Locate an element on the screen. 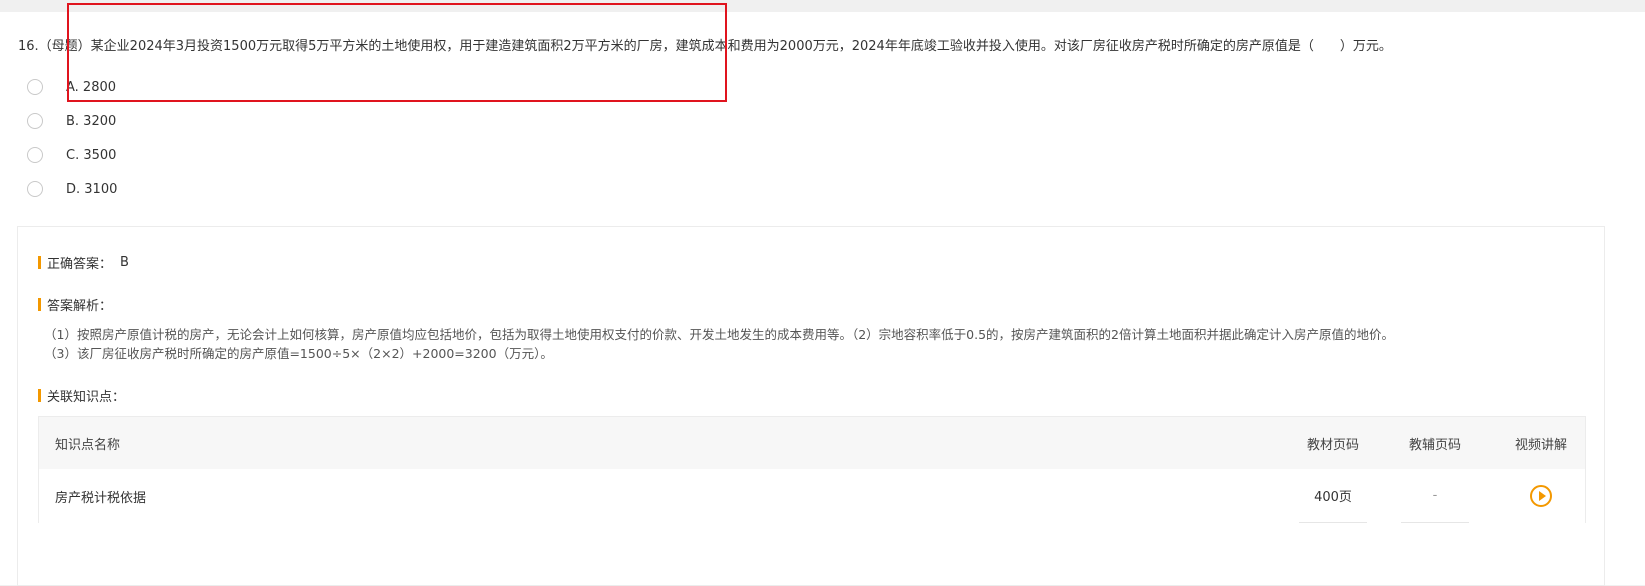  play-icon is located at coordinates (1541, 496).